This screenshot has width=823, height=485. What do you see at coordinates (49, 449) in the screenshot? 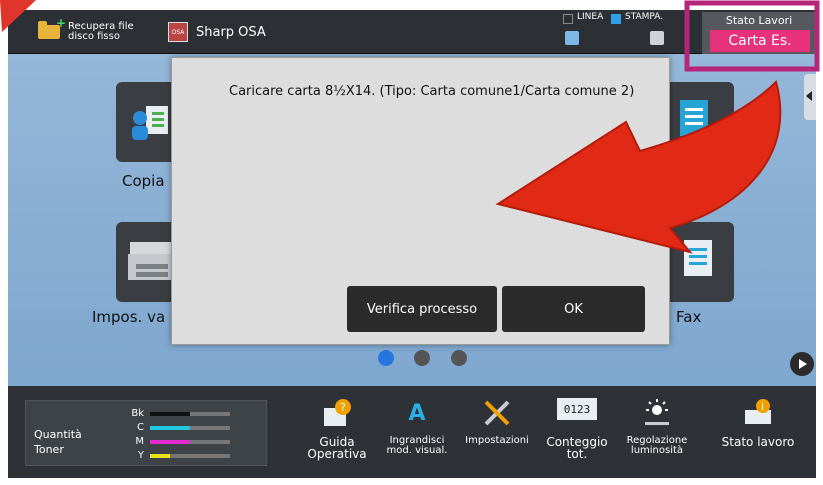
I see `toner-title-line2: Toner` at bounding box center [49, 449].